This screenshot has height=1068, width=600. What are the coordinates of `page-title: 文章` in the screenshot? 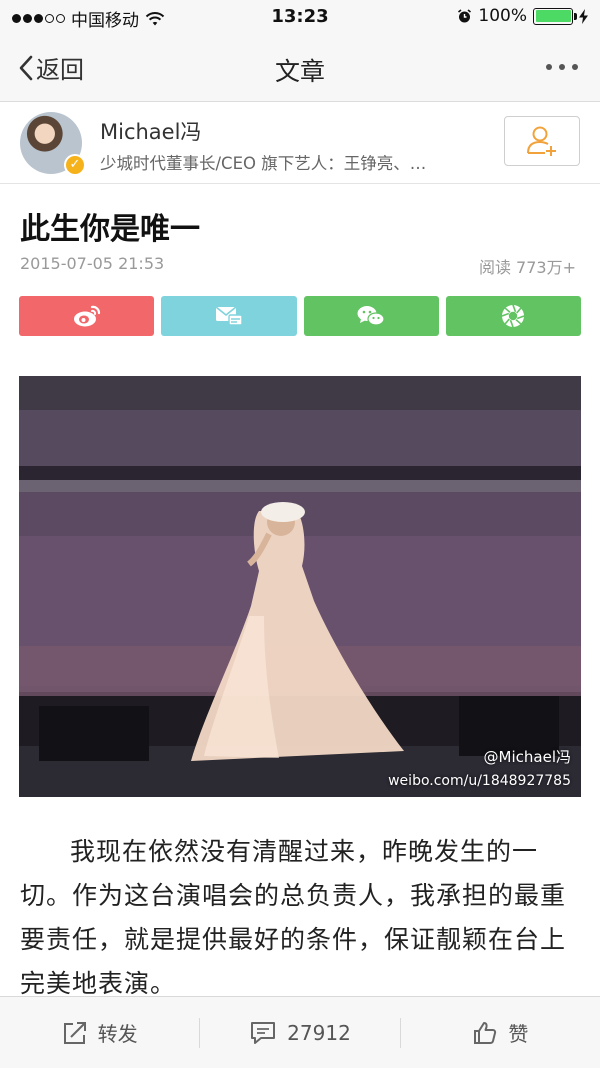 It's located at (299, 71).